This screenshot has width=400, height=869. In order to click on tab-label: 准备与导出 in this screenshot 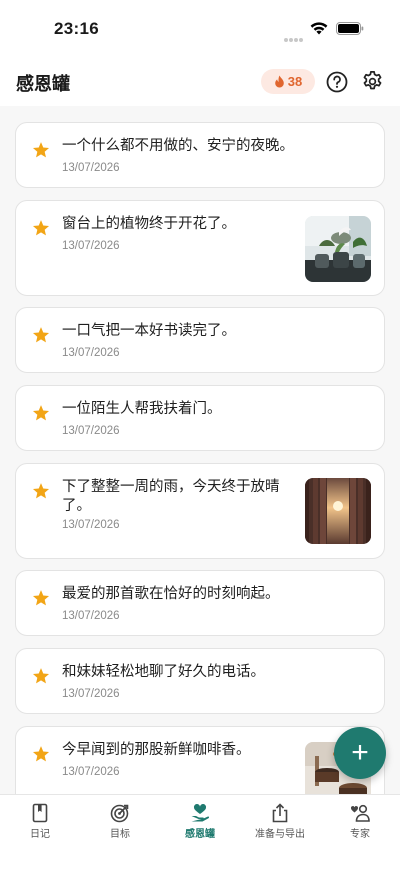, I will do `click(280, 834)`.